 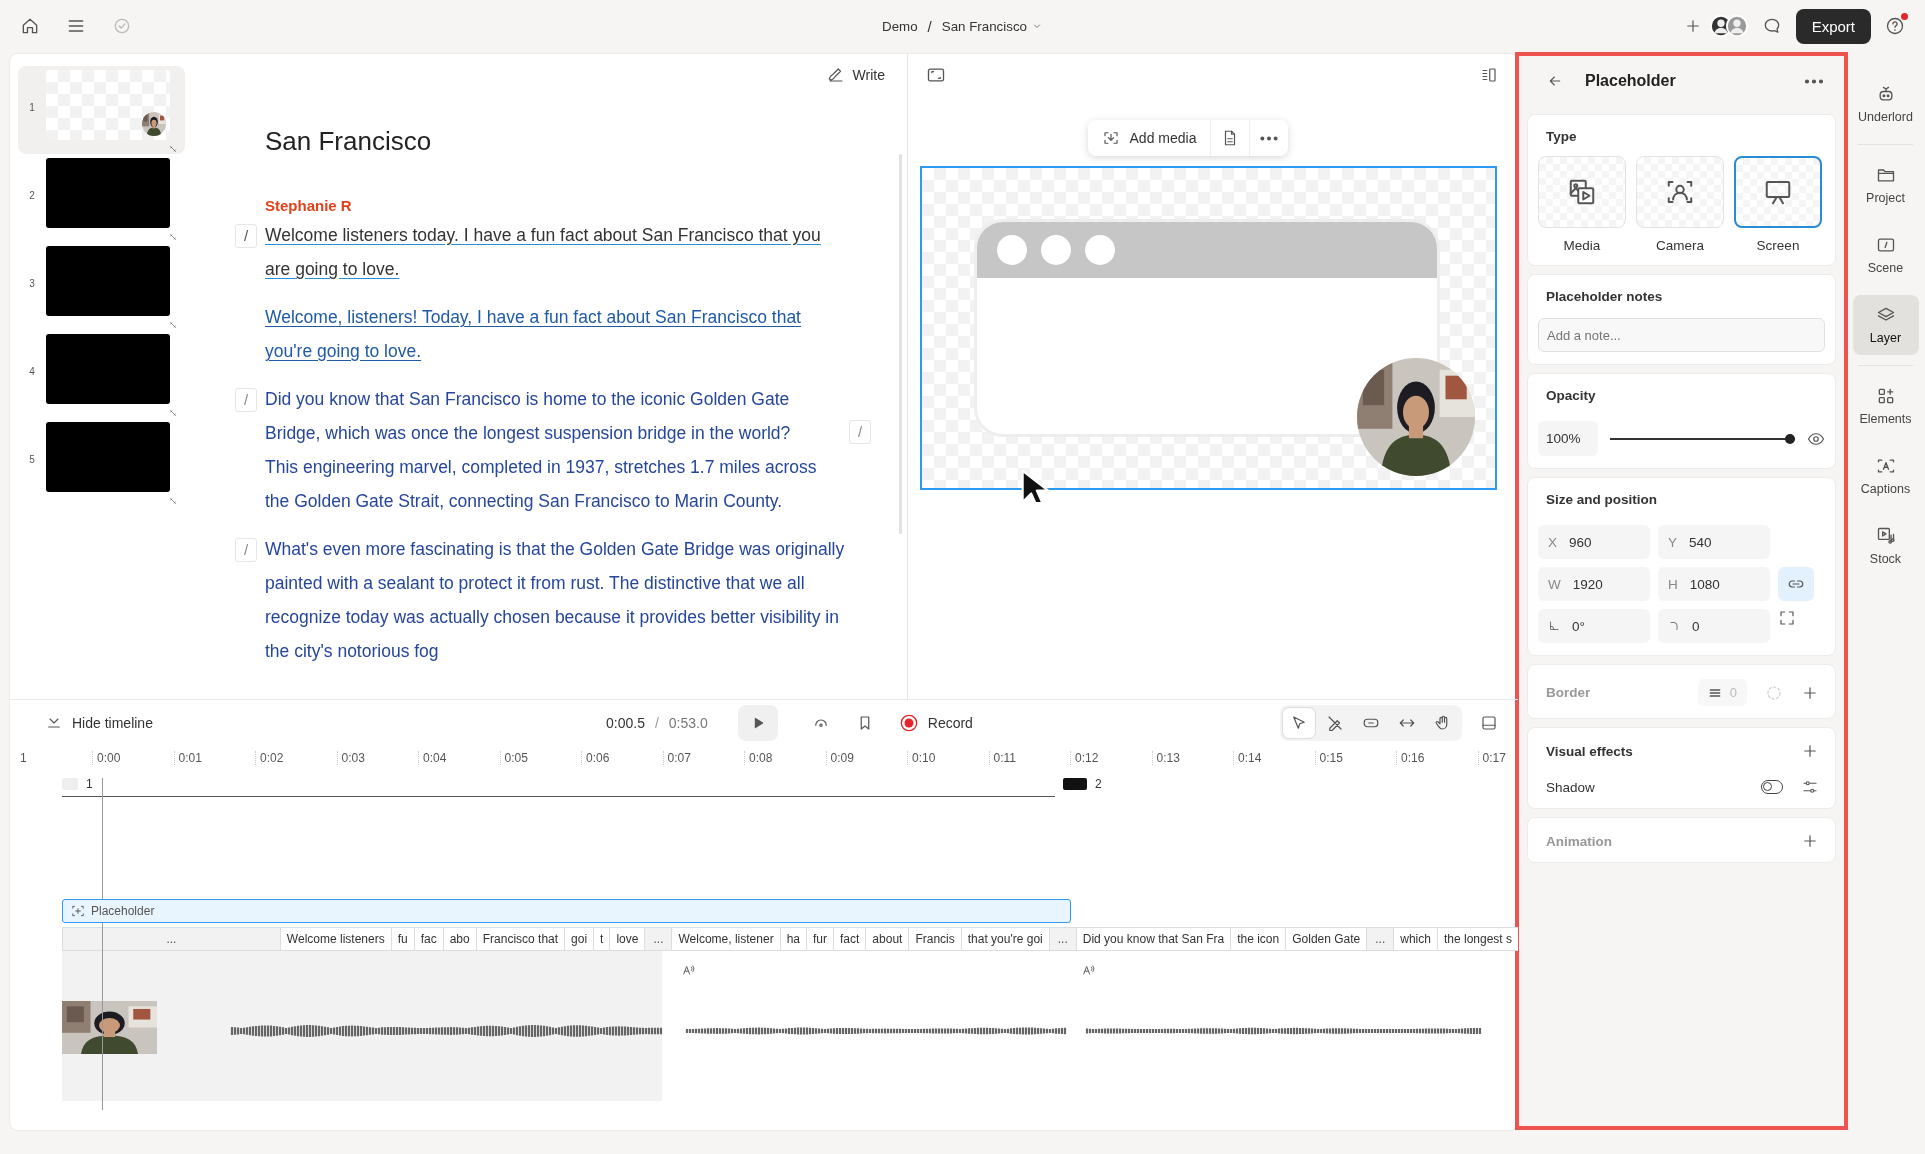 I want to click on hide-timeline-button: Hide timeline, so click(x=326, y=722).